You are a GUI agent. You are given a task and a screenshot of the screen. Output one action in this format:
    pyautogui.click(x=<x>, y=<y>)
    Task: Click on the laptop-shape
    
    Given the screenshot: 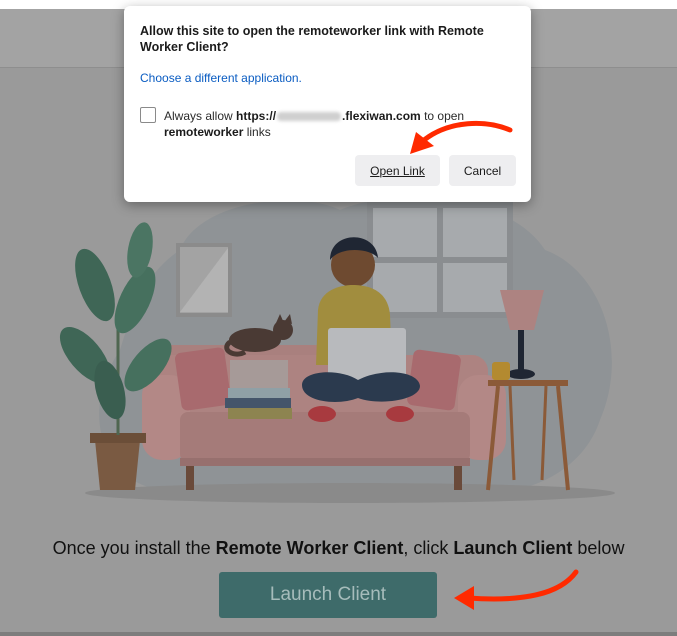 What is the action you would take?
    pyautogui.click(x=367, y=354)
    